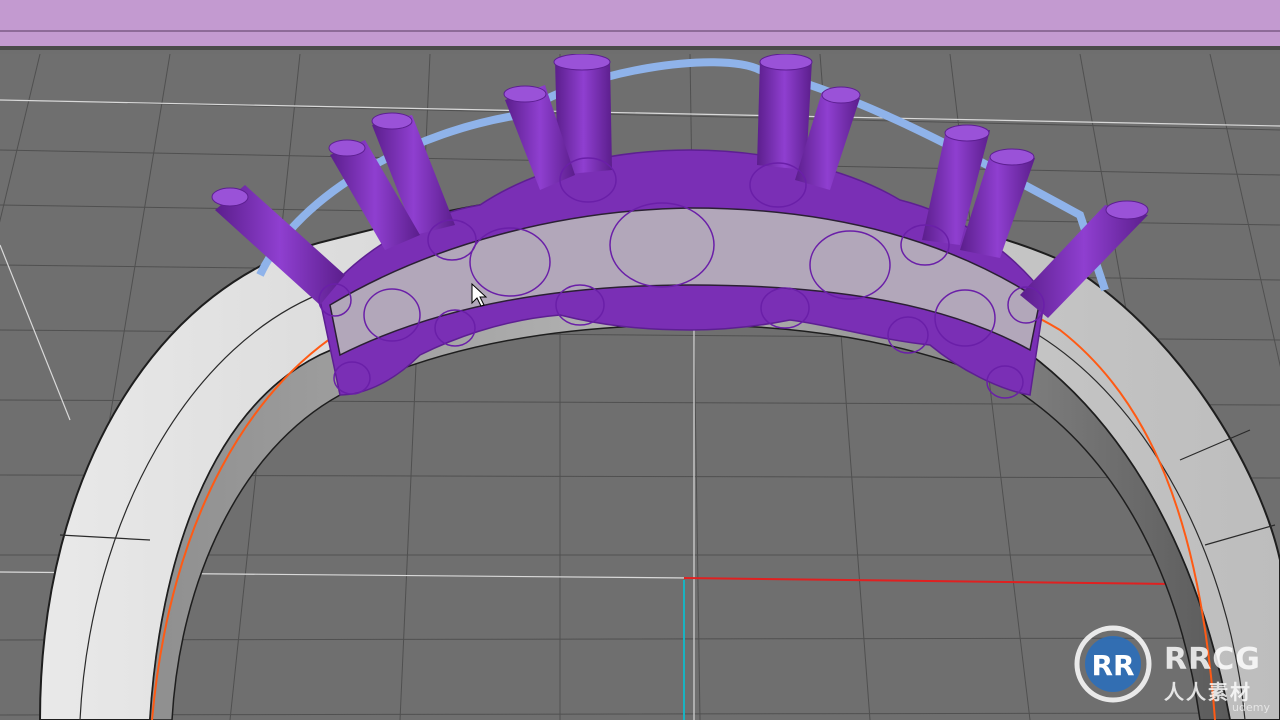  Describe the element at coordinates (640, 31) in the screenshot. I see `toolbar-divider` at that location.